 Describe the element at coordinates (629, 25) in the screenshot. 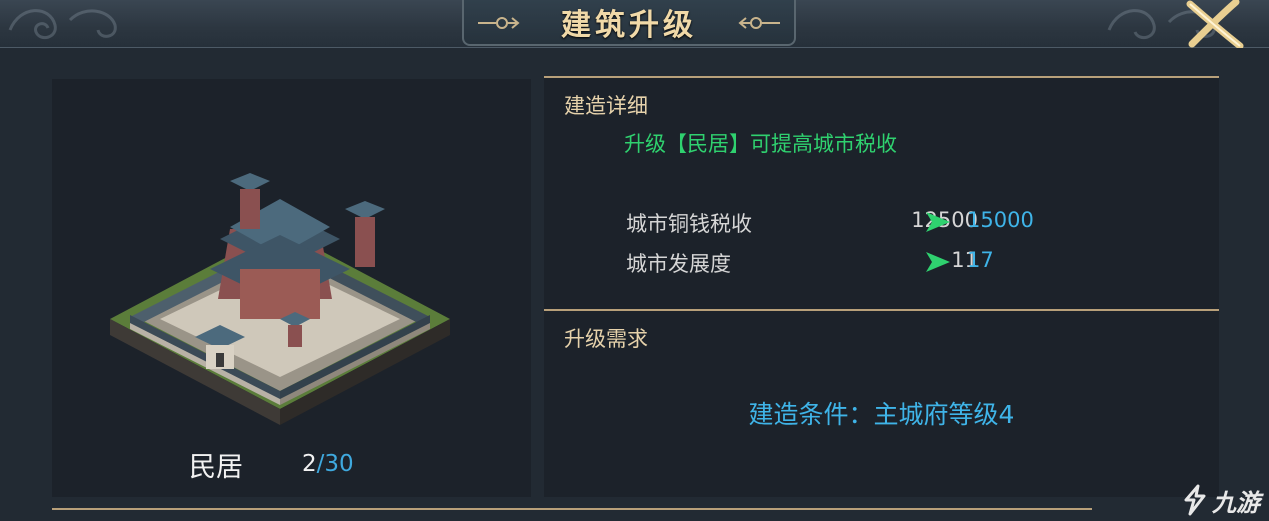

I see `page-title: 建筑升级` at that location.